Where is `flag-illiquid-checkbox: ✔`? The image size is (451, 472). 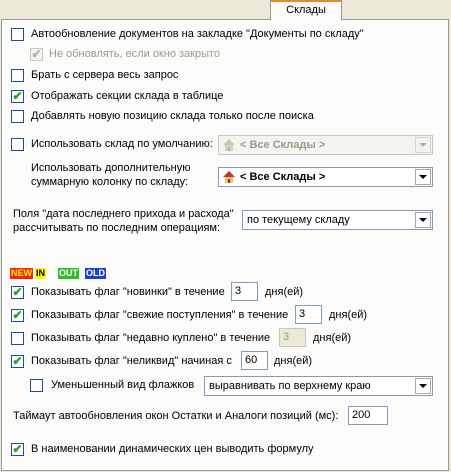 flag-illiquid-checkbox: ✔ is located at coordinates (17, 361).